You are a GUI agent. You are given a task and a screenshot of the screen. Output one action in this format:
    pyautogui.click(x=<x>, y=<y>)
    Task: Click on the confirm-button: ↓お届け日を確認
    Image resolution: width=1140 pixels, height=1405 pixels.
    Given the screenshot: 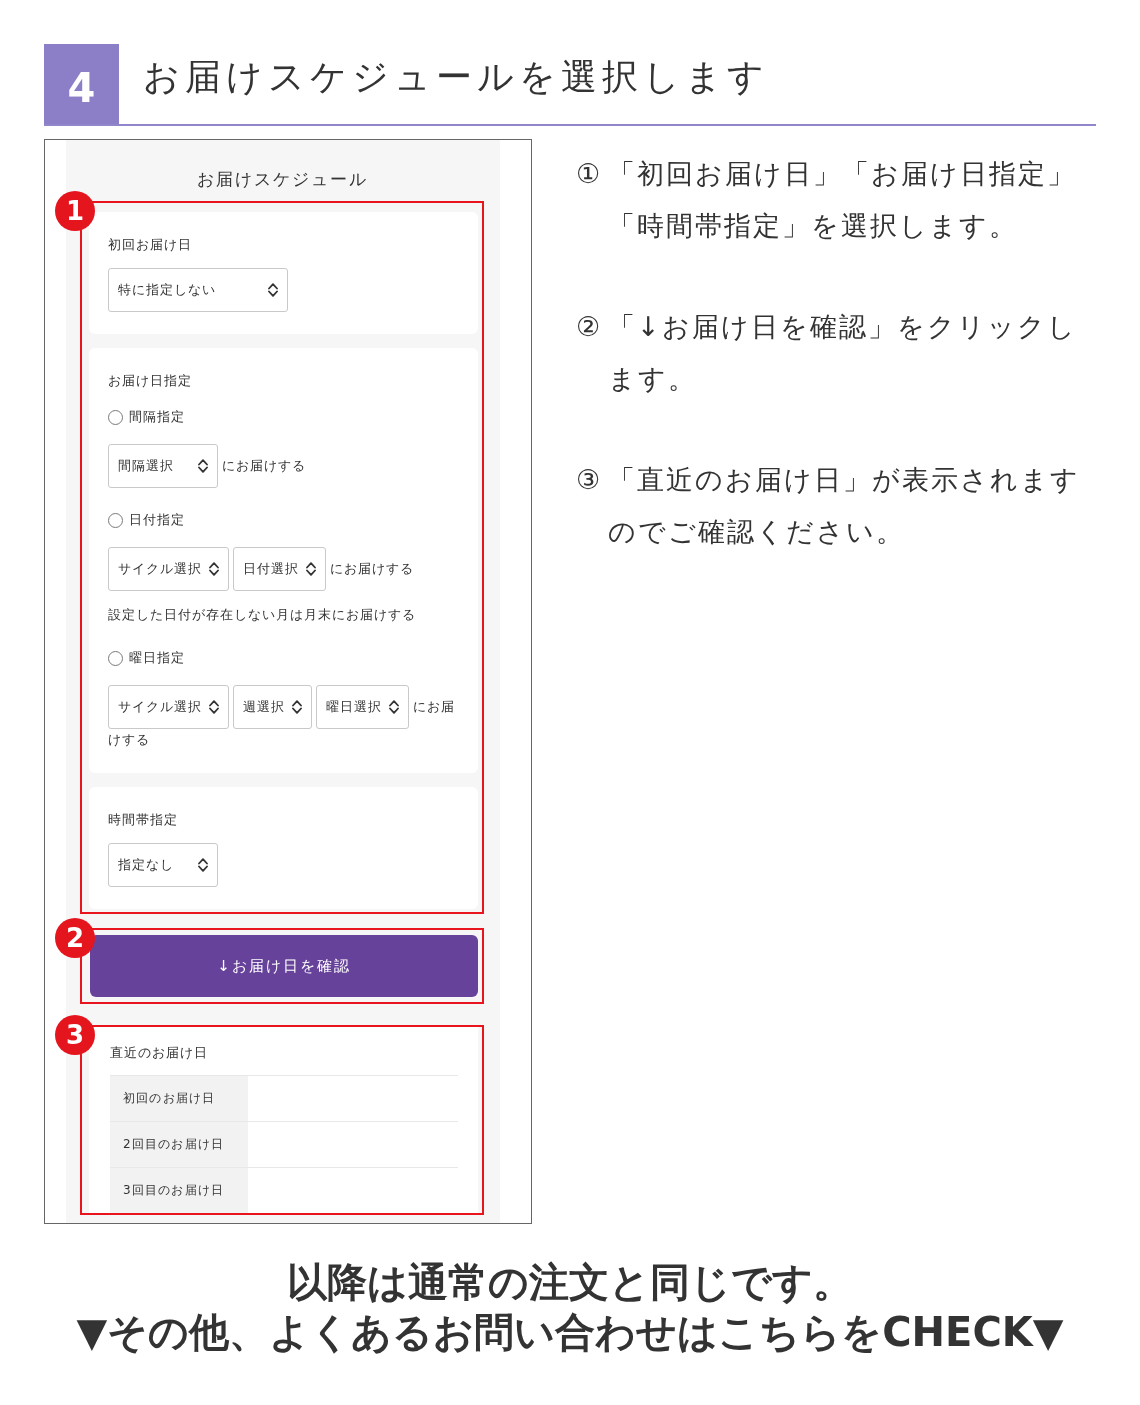 What is the action you would take?
    pyautogui.click(x=284, y=966)
    